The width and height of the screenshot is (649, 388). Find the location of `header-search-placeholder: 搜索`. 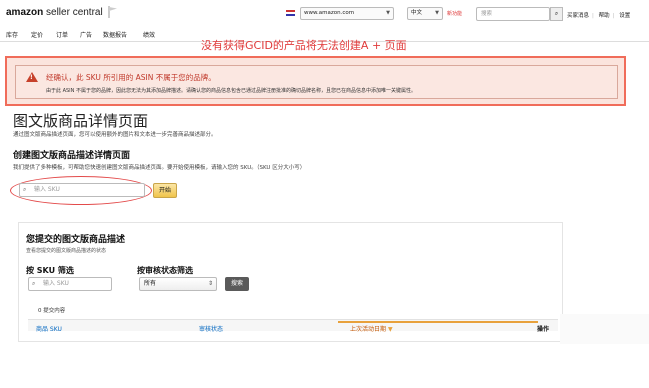

header-search-placeholder: 搜索 is located at coordinates (487, 14).